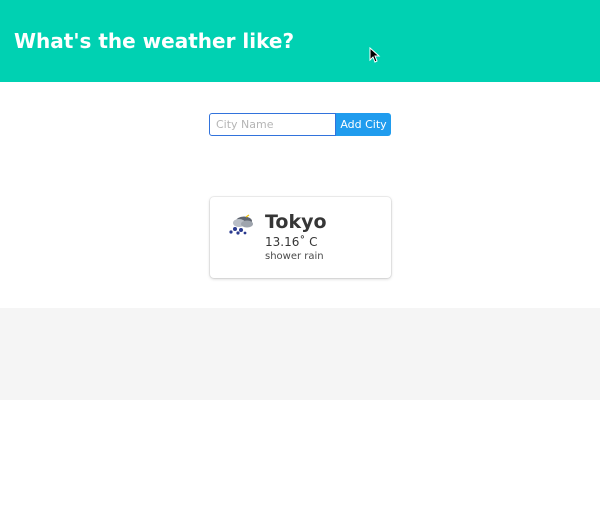 This screenshot has width=600, height=523. Describe the element at coordinates (375, 55) in the screenshot. I see `mouse-cursor-icon` at that location.